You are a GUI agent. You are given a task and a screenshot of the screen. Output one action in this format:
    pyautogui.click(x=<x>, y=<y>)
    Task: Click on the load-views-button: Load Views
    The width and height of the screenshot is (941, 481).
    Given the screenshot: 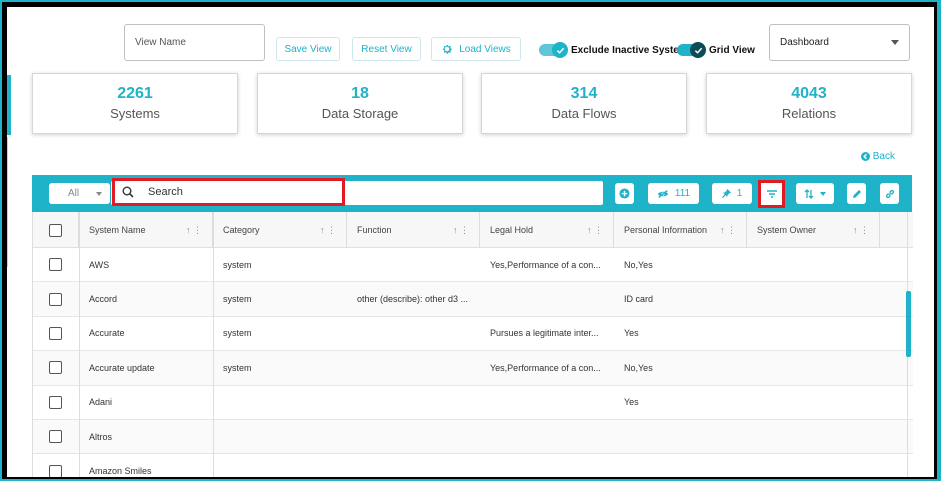 What is the action you would take?
    pyautogui.click(x=476, y=49)
    